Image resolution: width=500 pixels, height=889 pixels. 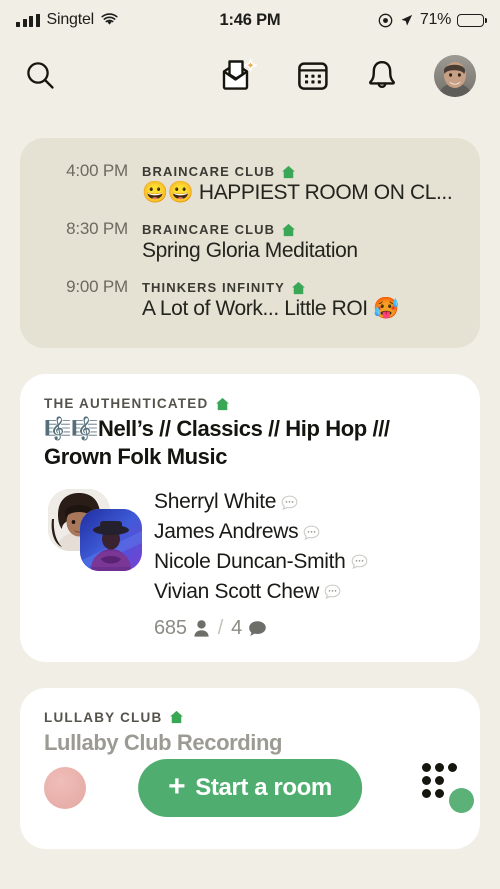 I want to click on speaker-name: Sherryl White, so click(x=215, y=502).